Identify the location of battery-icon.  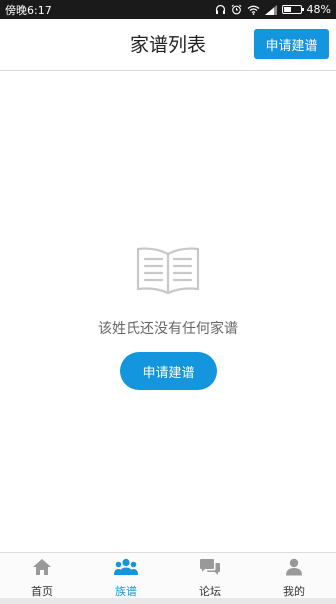
(292, 9).